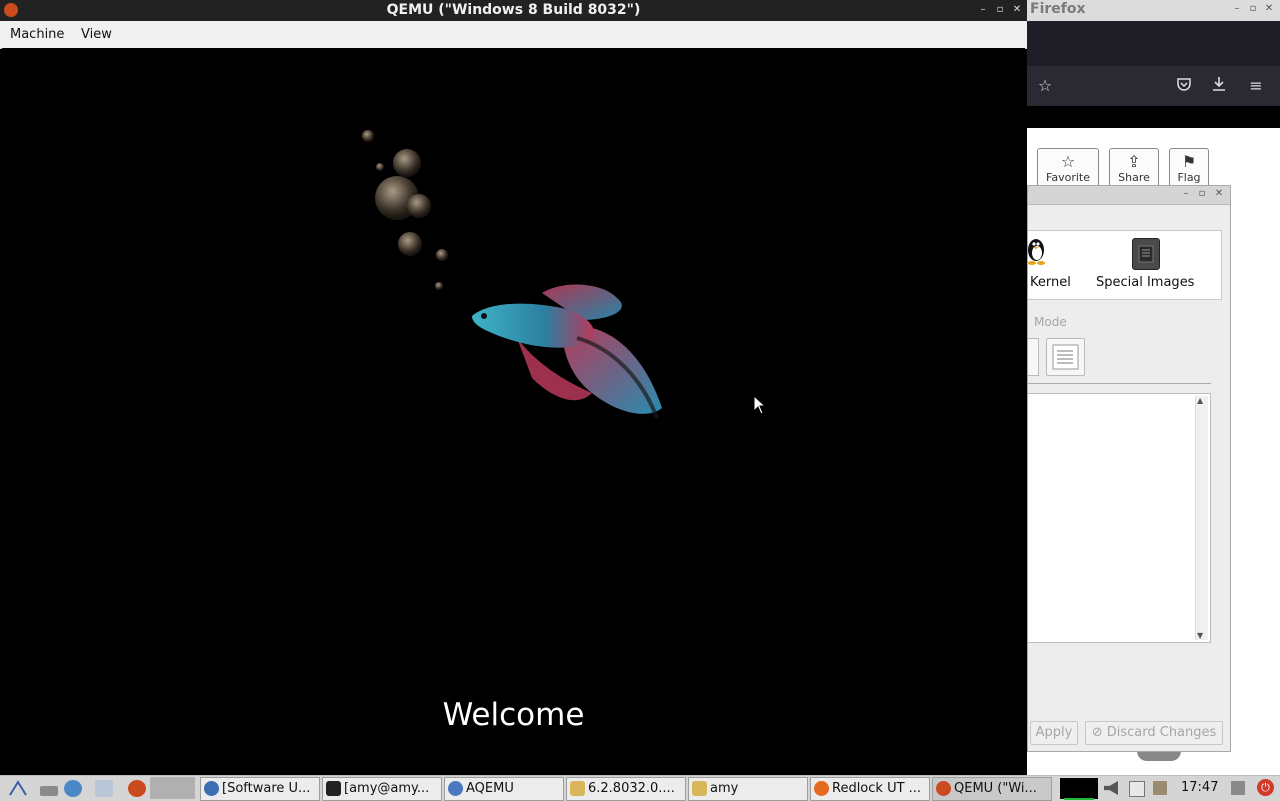 The width and height of the screenshot is (1280, 801). Describe the element at coordinates (1054, 733) in the screenshot. I see `apply-button: Apply` at that location.